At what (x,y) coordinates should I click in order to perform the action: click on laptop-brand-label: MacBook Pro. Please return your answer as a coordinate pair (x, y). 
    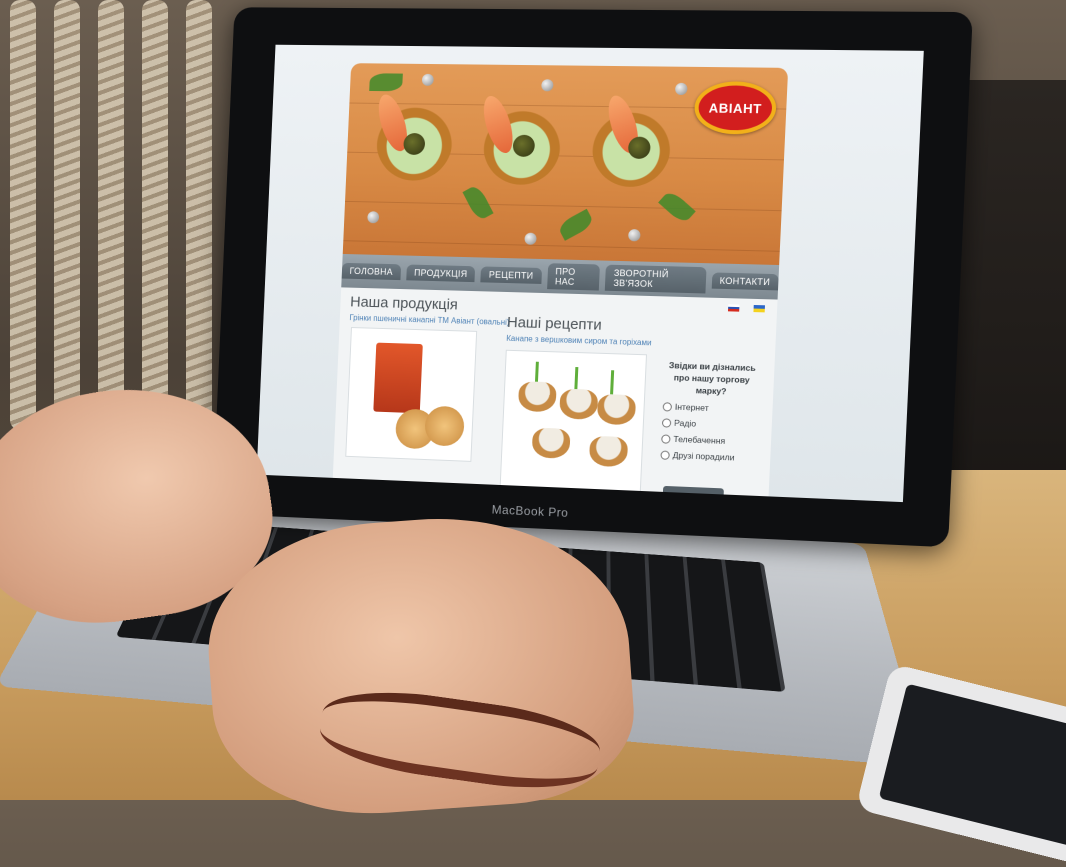
    Looking at the image, I should click on (530, 511).